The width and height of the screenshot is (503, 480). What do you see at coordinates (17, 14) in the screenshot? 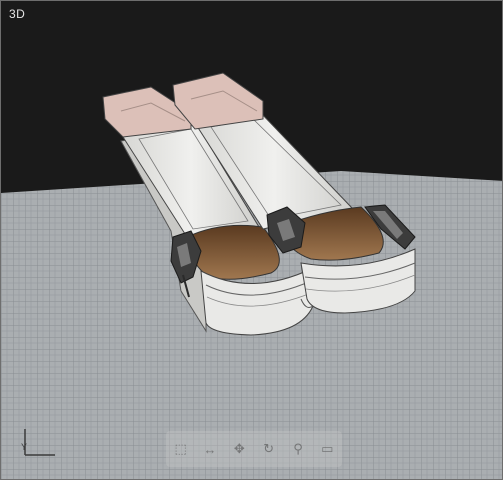
I see `view-mode-label: 3D` at bounding box center [17, 14].